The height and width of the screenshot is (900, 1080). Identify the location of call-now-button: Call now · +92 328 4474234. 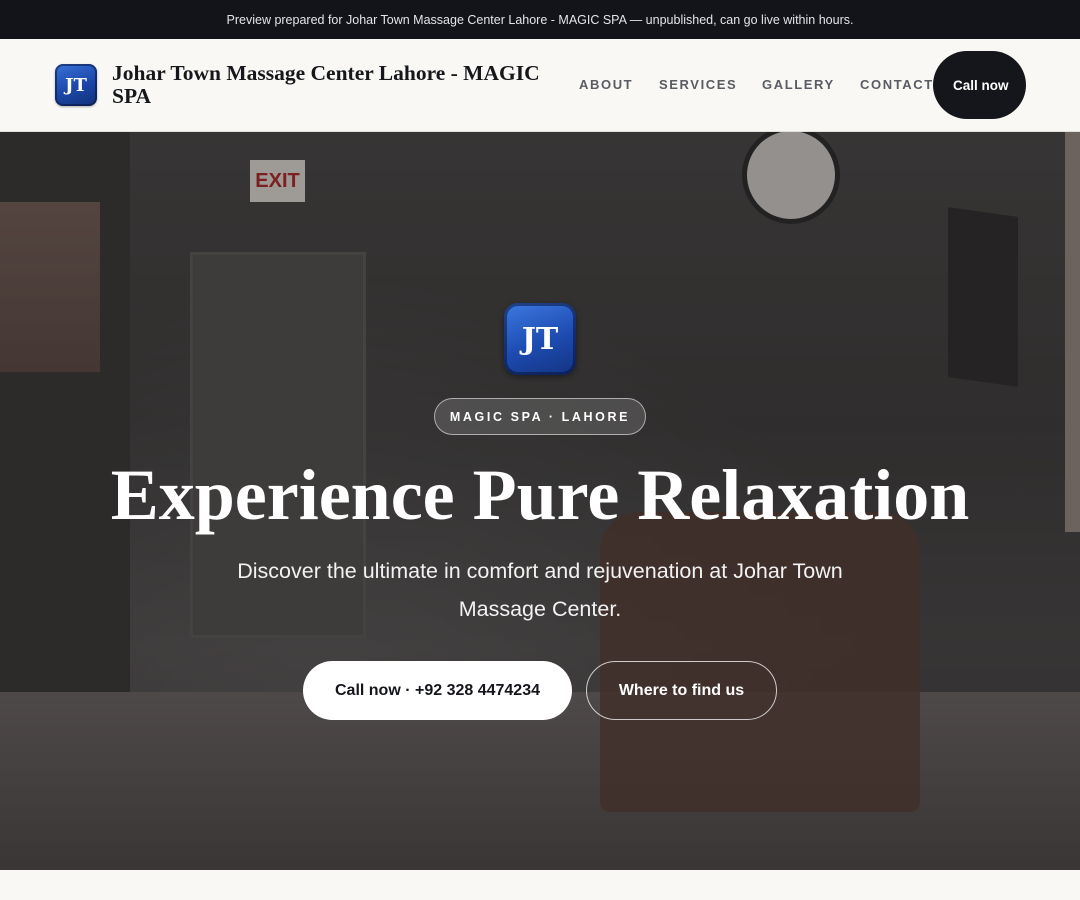
(437, 690).